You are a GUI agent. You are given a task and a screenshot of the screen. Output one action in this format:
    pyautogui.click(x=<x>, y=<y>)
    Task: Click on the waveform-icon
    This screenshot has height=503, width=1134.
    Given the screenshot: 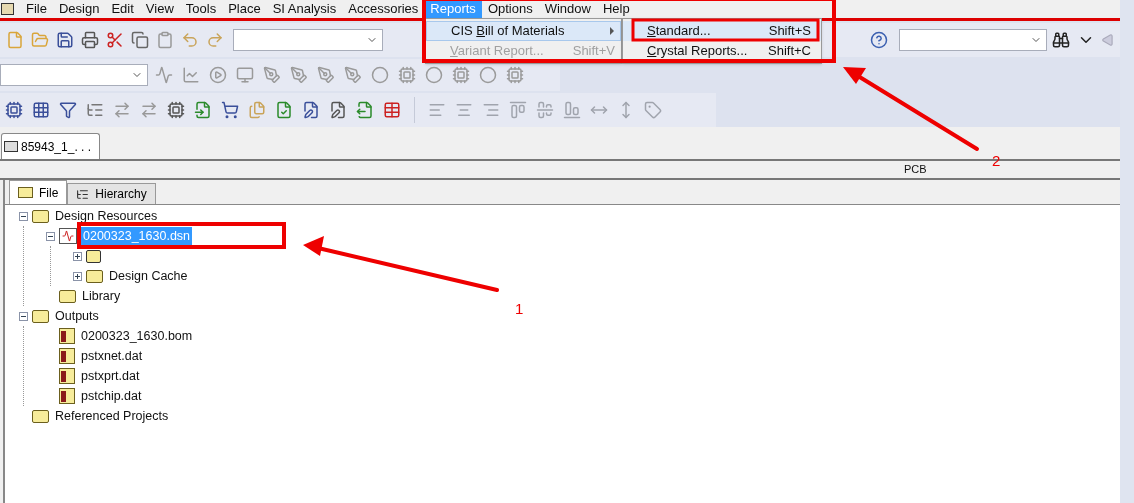 What is the action you would take?
    pyautogui.click(x=164, y=75)
    